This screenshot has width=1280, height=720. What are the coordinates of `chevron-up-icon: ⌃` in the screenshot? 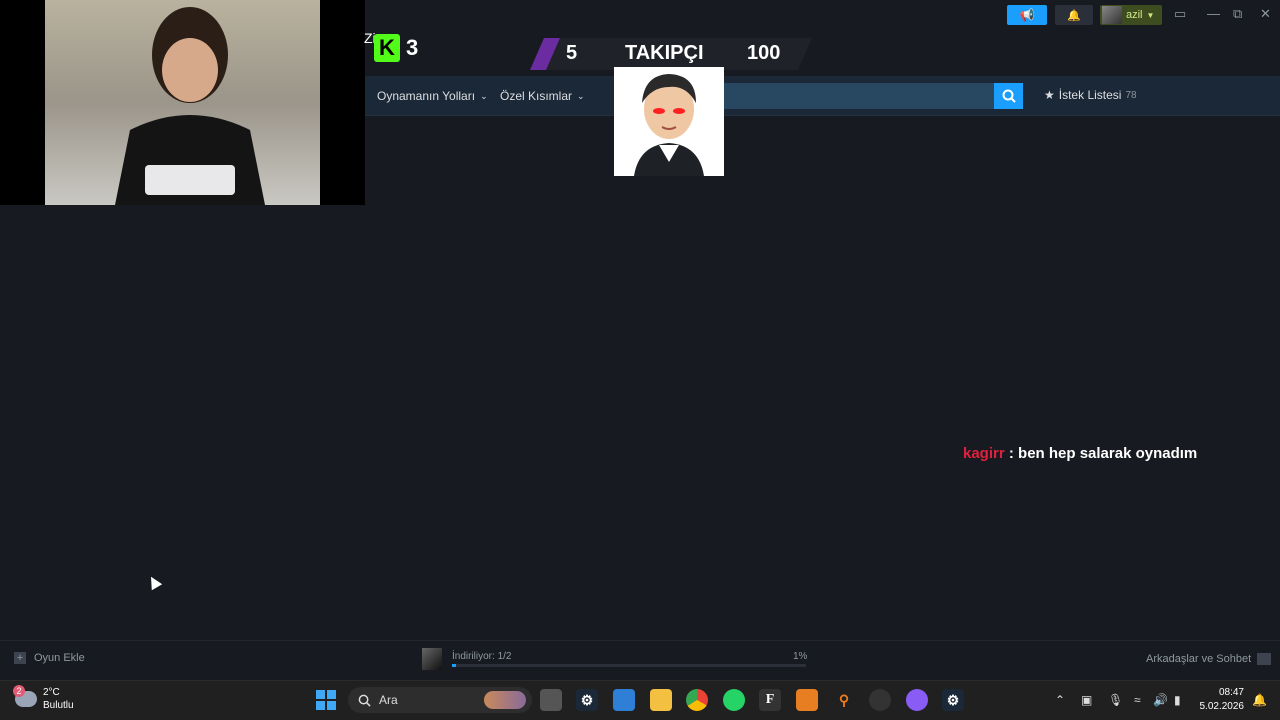 It's located at (1060, 700).